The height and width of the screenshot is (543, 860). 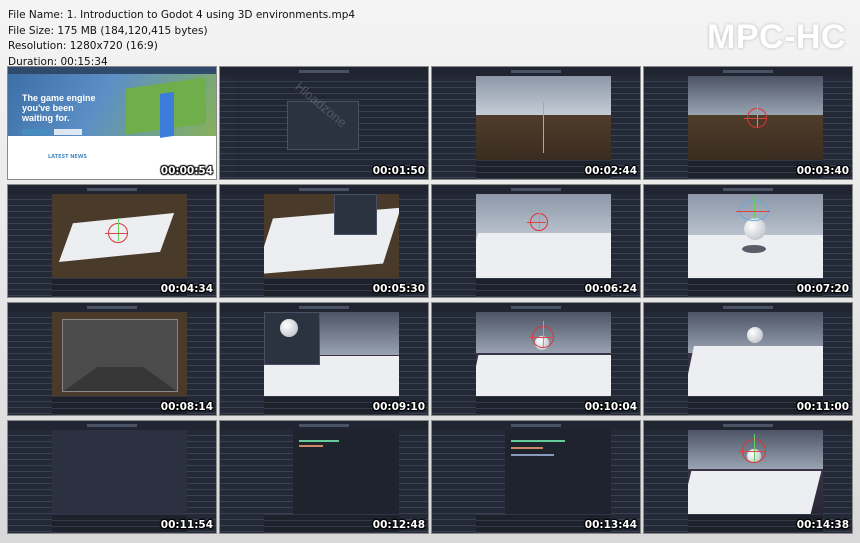 What do you see at coordinates (753, 249) in the screenshot?
I see `sphere-shadow` at bounding box center [753, 249].